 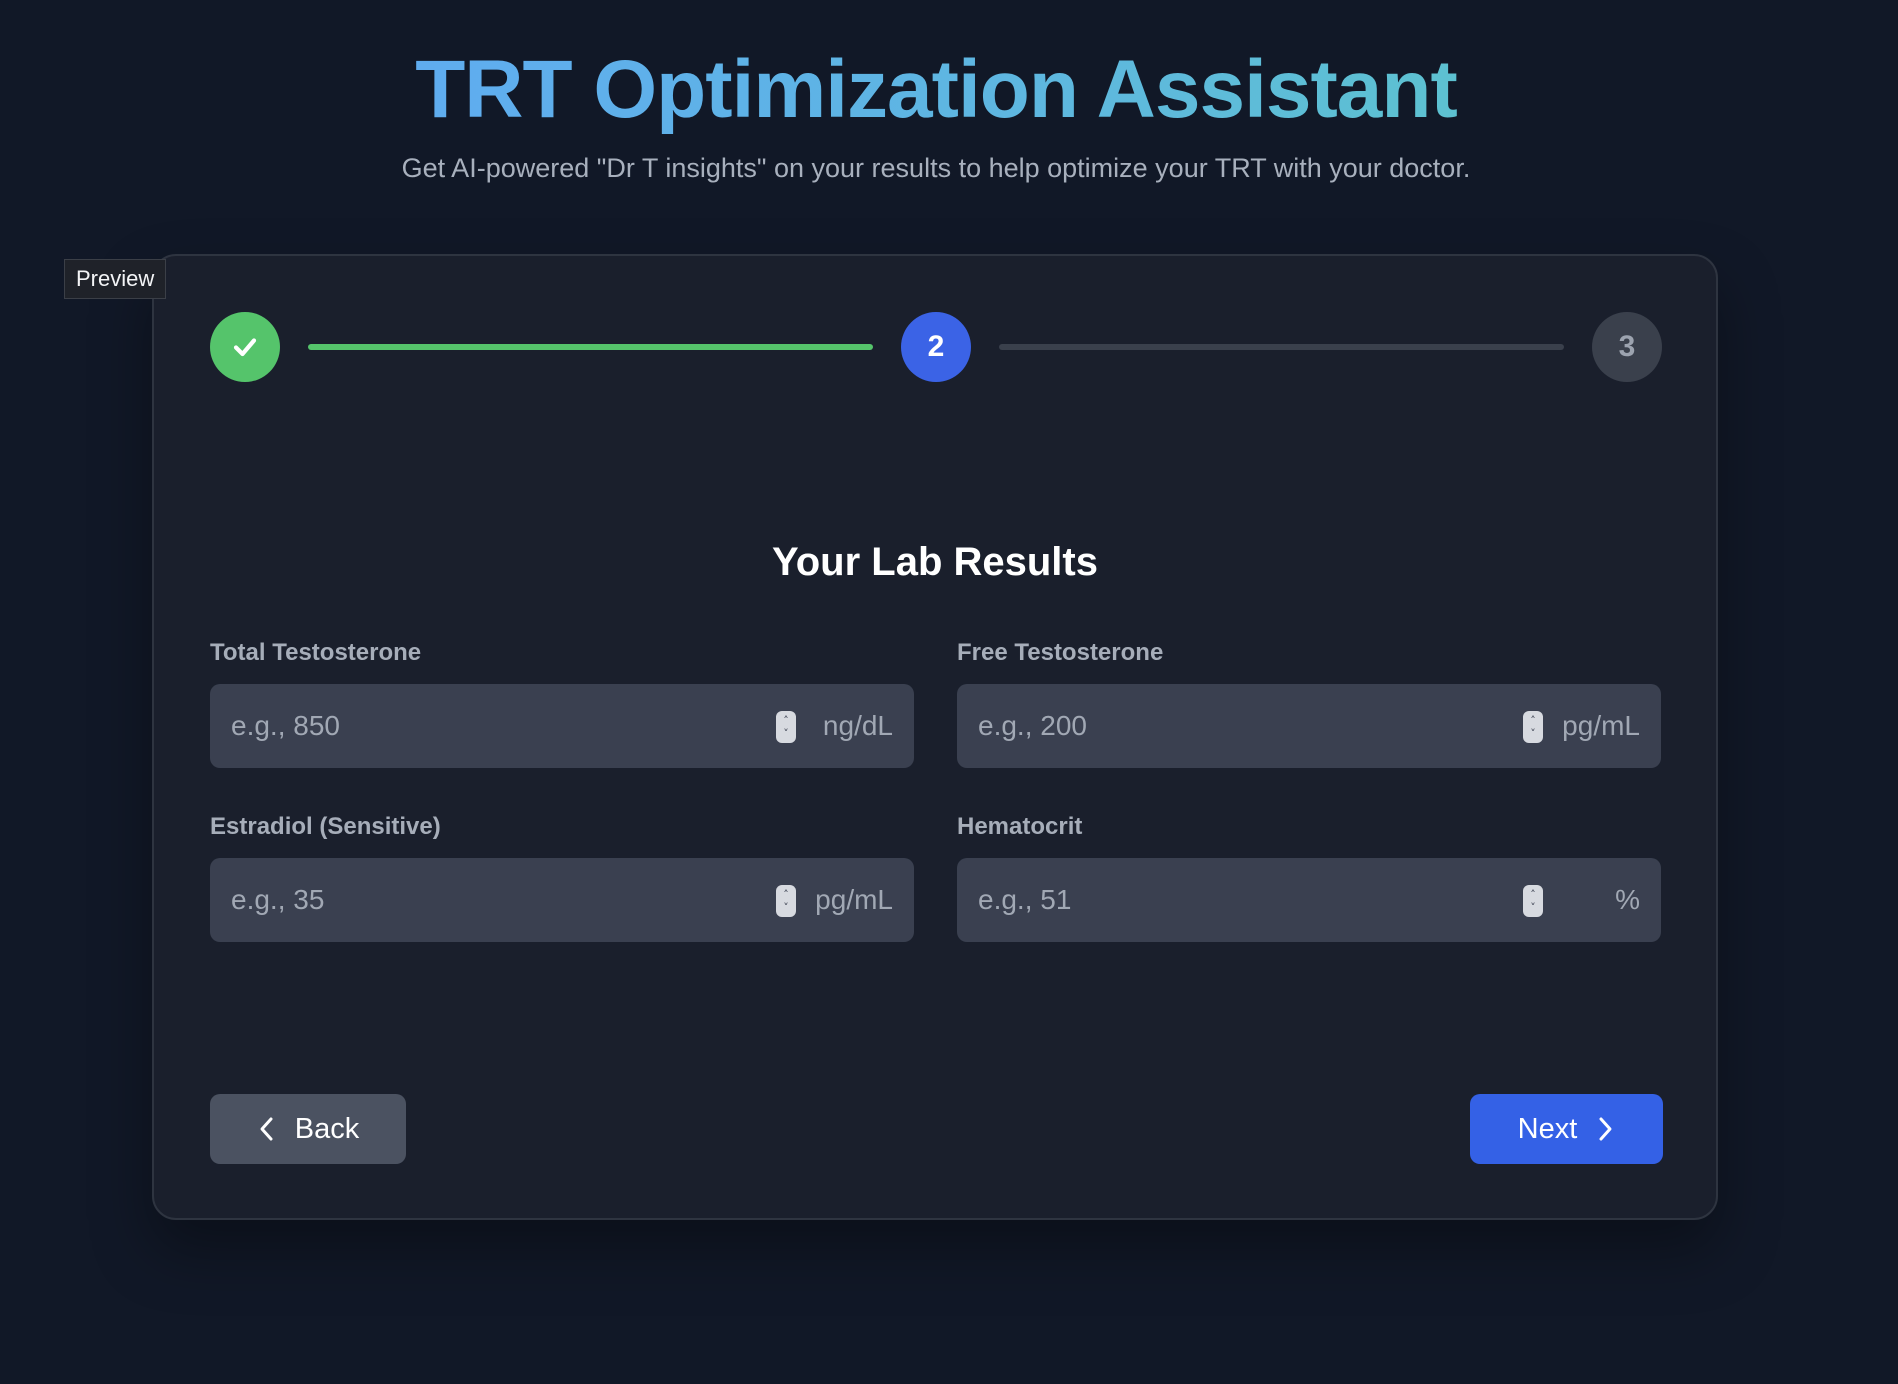 What do you see at coordinates (1020, 826) in the screenshot?
I see `field-label: Hematocrit` at bounding box center [1020, 826].